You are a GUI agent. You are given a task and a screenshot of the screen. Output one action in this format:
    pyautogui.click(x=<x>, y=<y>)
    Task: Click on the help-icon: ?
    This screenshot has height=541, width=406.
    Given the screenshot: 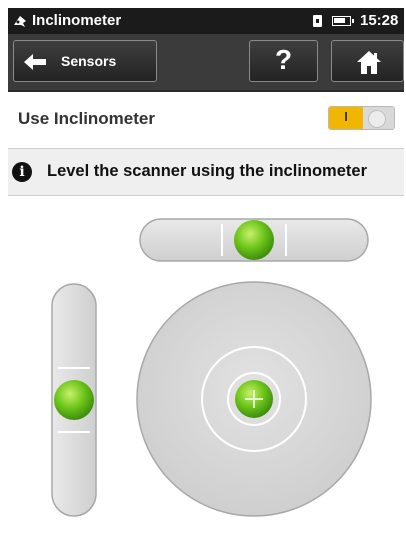 What is the action you would take?
    pyautogui.click(x=283, y=59)
    